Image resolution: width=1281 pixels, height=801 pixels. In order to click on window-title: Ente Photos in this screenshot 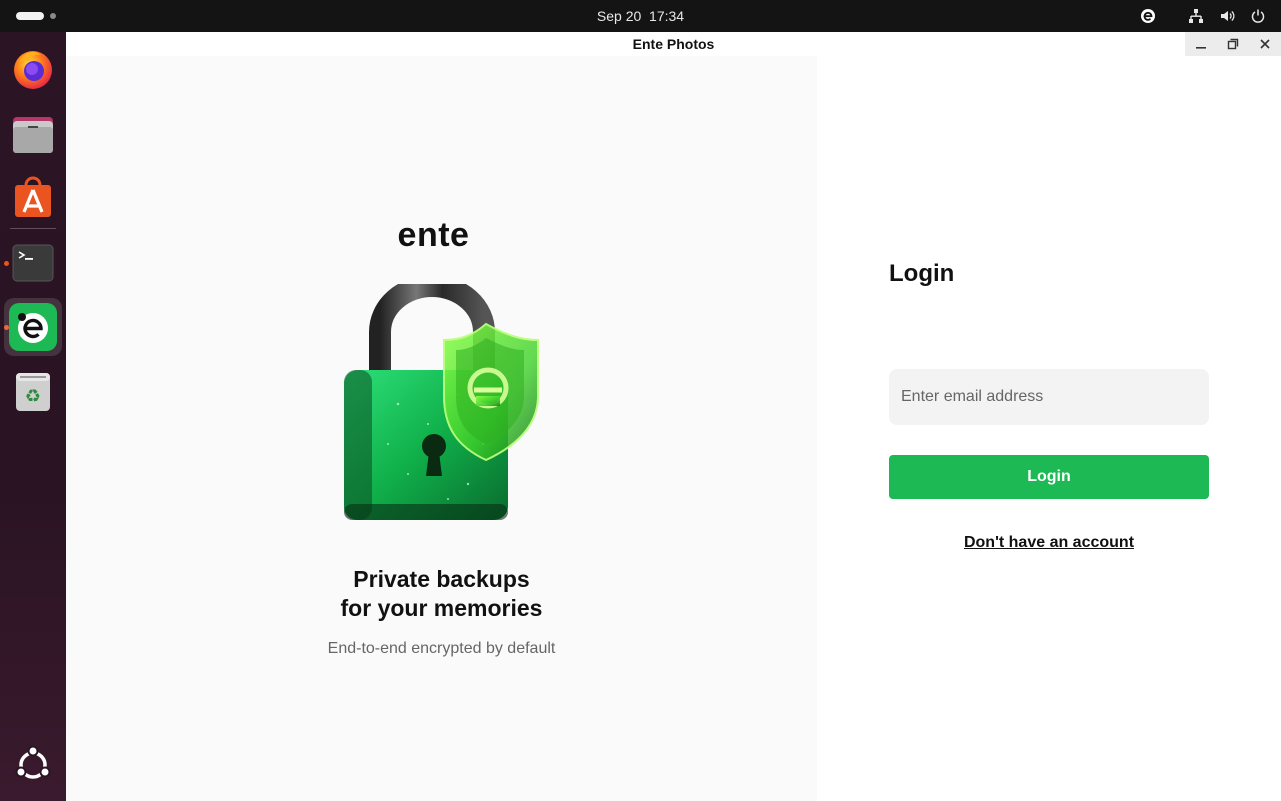, I will do `click(673, 44)`.